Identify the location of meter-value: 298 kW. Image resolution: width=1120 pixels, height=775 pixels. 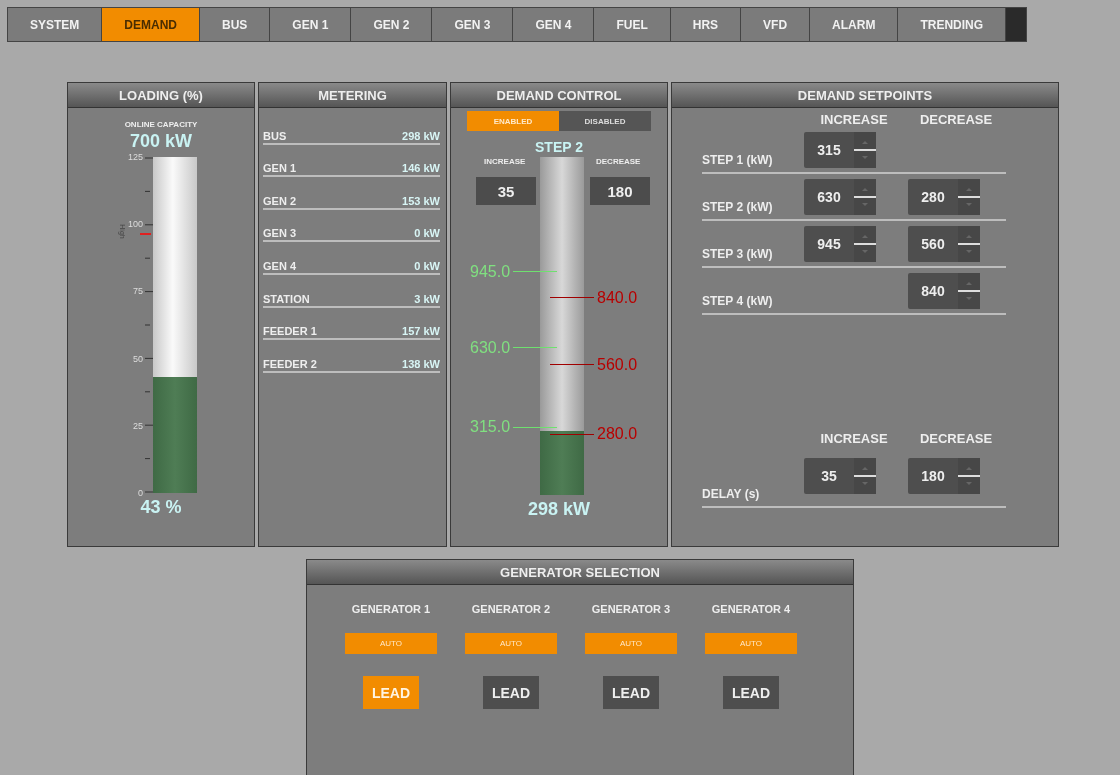
(421, 135).